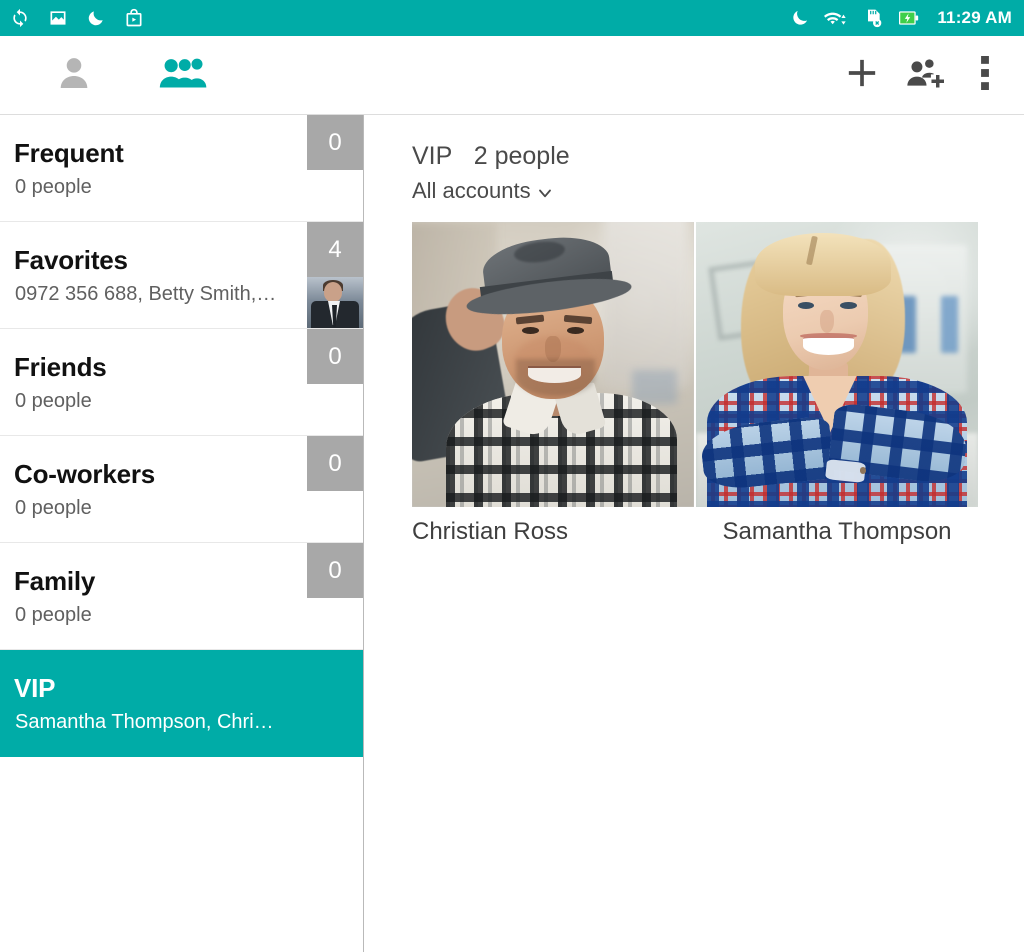  I want to click on group-contact-thumbnail, so click(335, 302).